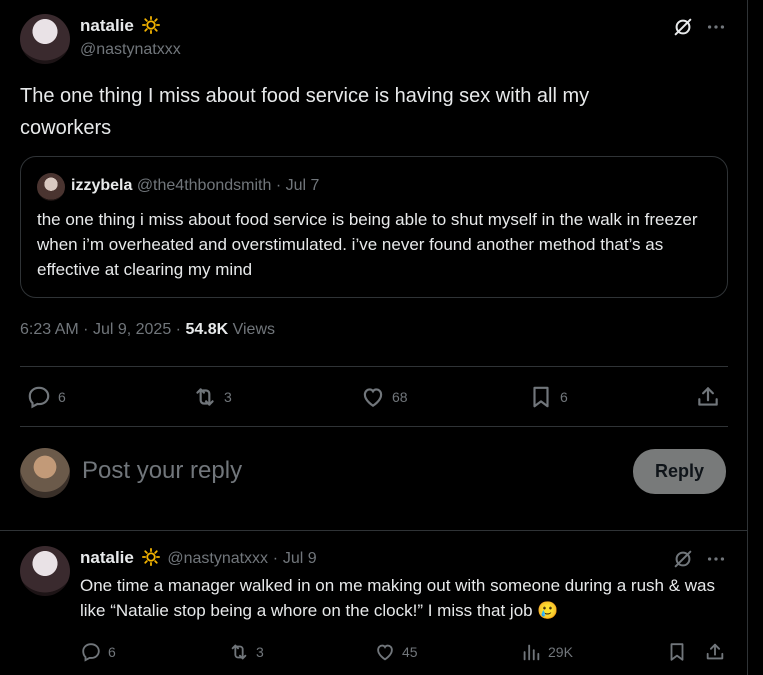 The image size is (763, 675). Describe the element at coordinates (49, 329) in the screenshot. I see `tweet-time: 6:23 AM` at that location.